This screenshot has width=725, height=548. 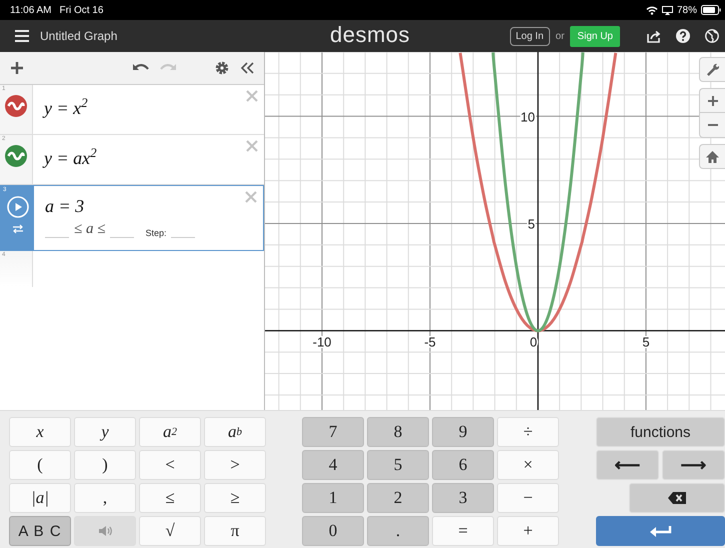 I want to click on play-icon, so click(x=17, y=207).